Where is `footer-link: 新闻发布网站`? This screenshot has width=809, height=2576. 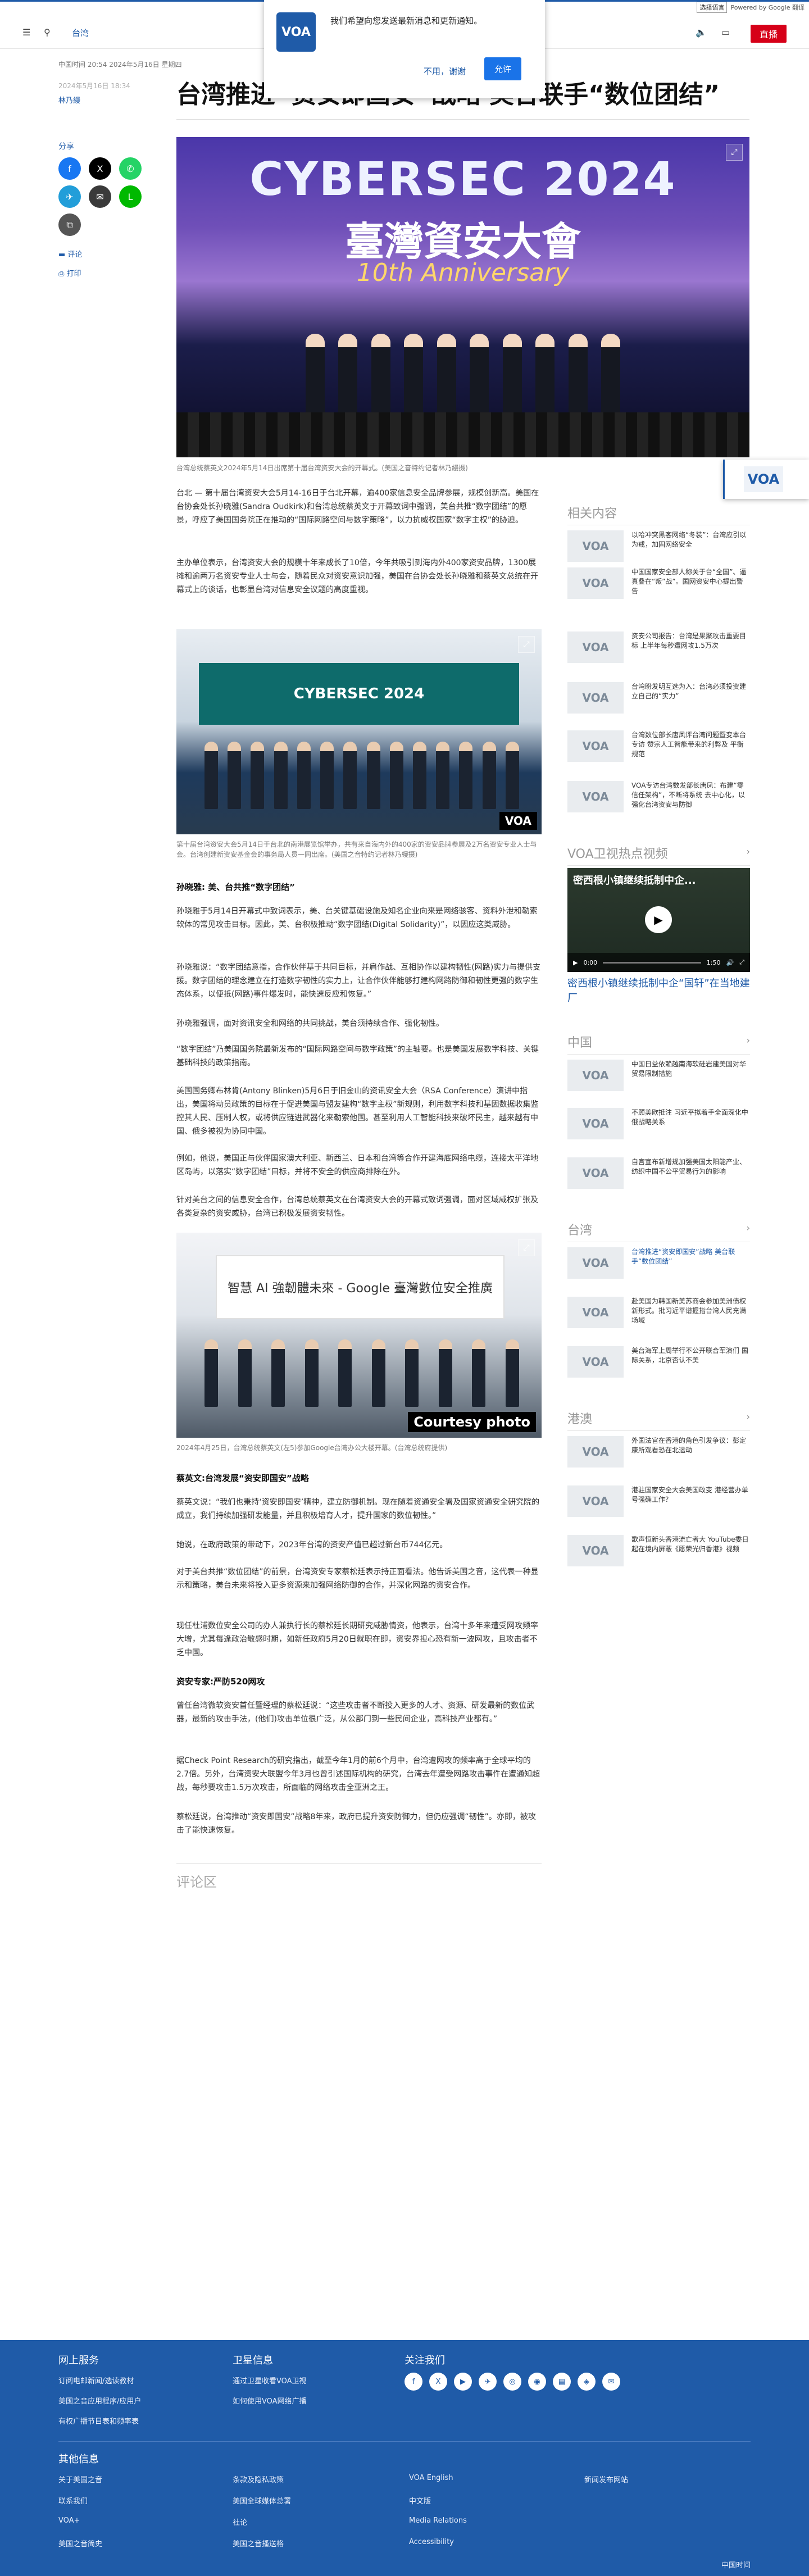
footer-link: 新闻发布网站 is located at coordinates (606, 2479).